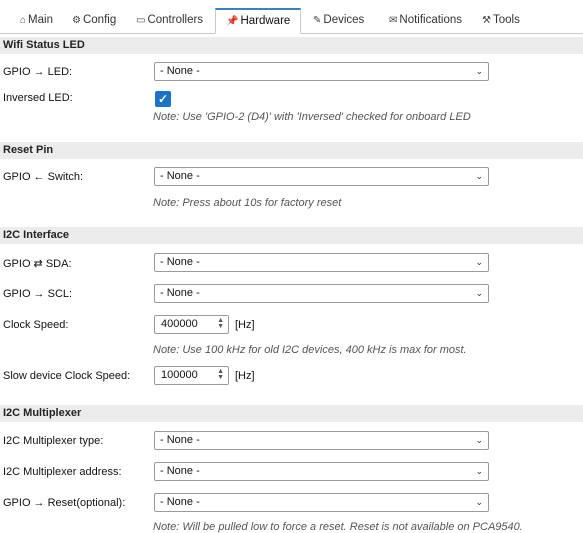 This screenshot has height=533, width=583. Describe the element at coordinates (321, 293) in the screenshot. I see `gpio-scl-select: - None - ⌄` at that location.